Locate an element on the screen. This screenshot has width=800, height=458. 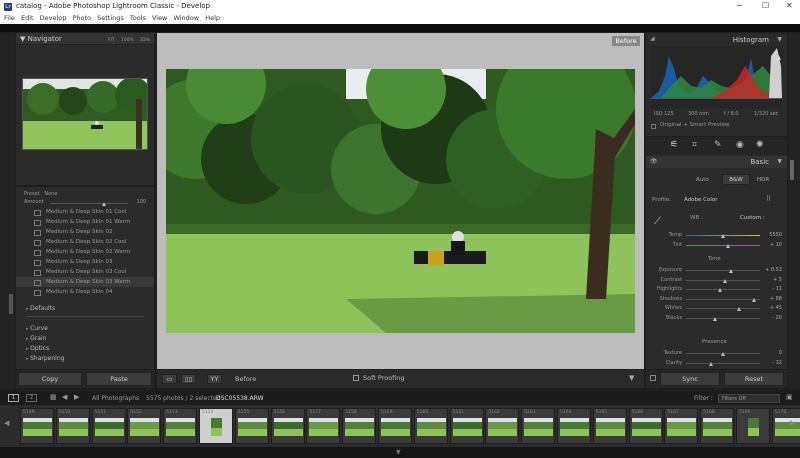
filmstrip-thumbnail: 5170 is located at coordinates (785, 426).